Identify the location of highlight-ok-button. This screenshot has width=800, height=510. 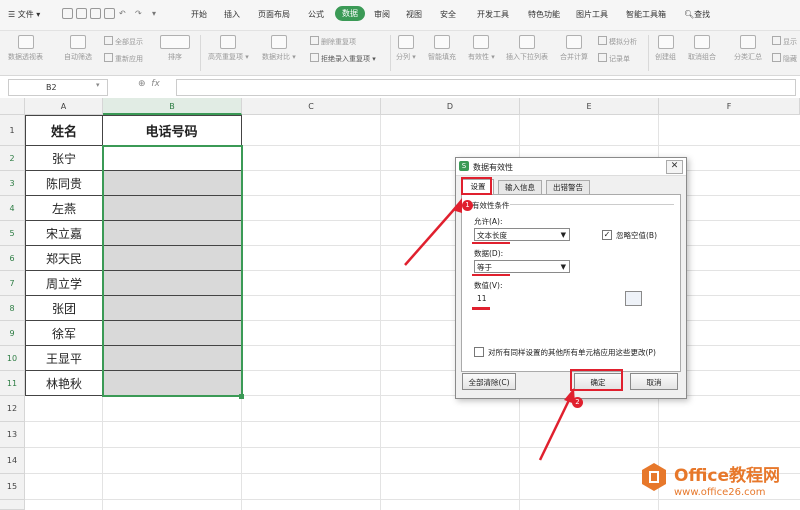
(596, 380).